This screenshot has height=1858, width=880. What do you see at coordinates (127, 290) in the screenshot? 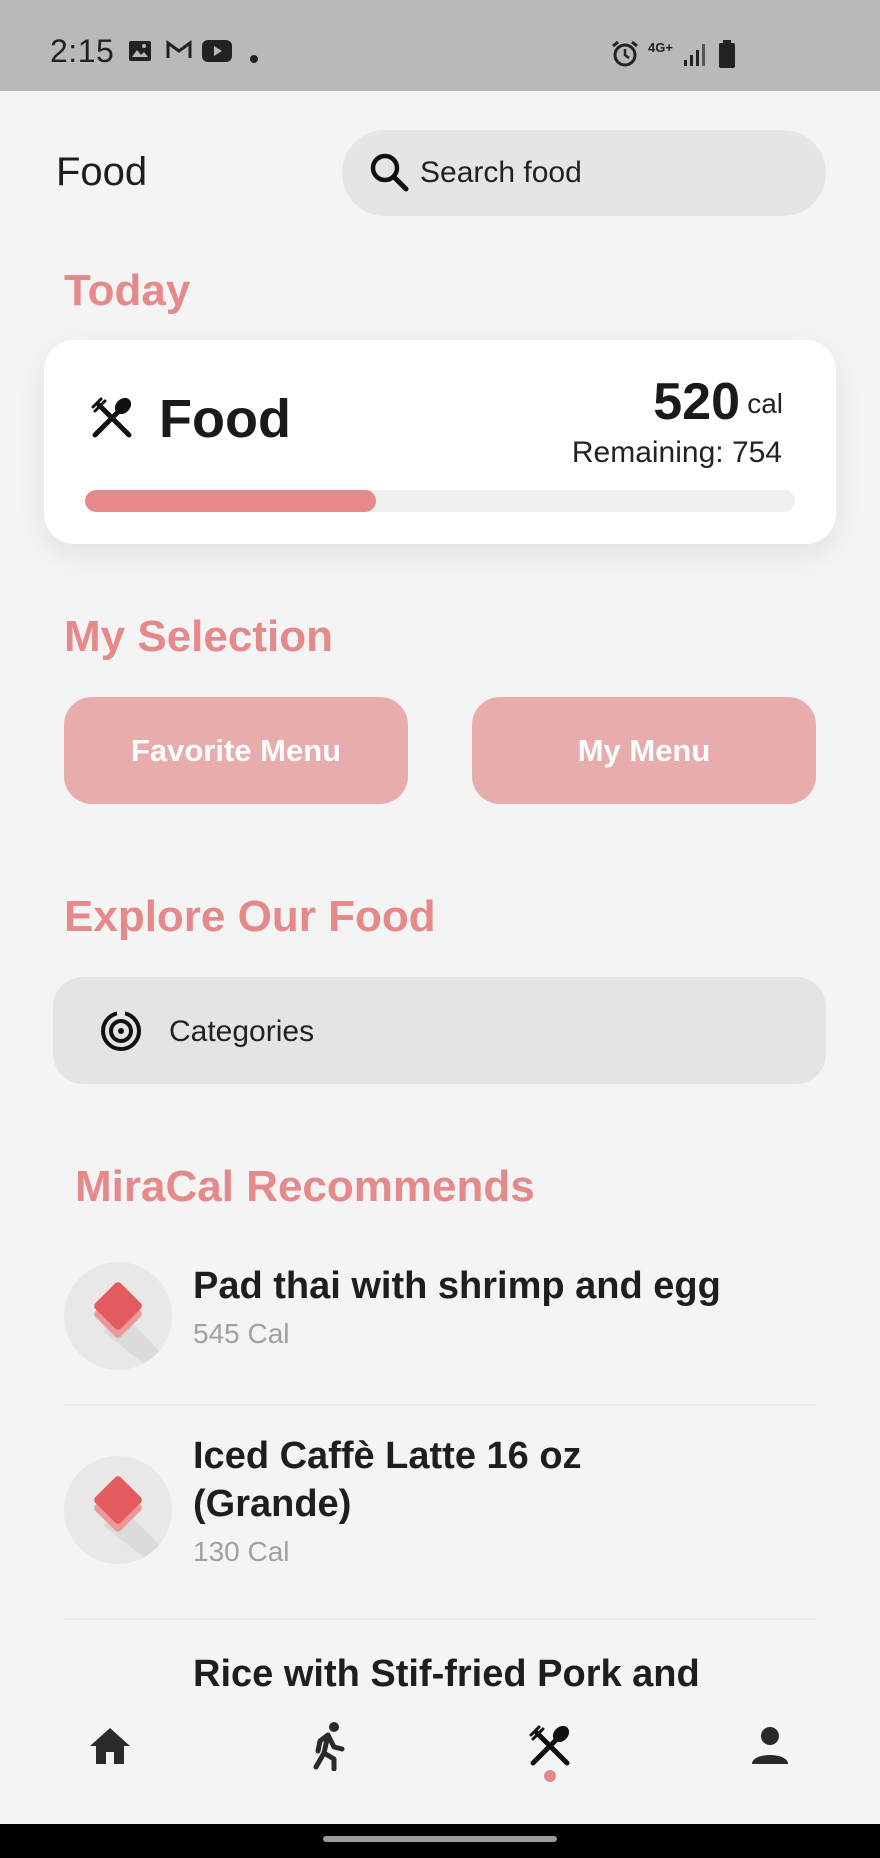
I see `today-title: Today` at bounding box center [127, 290].